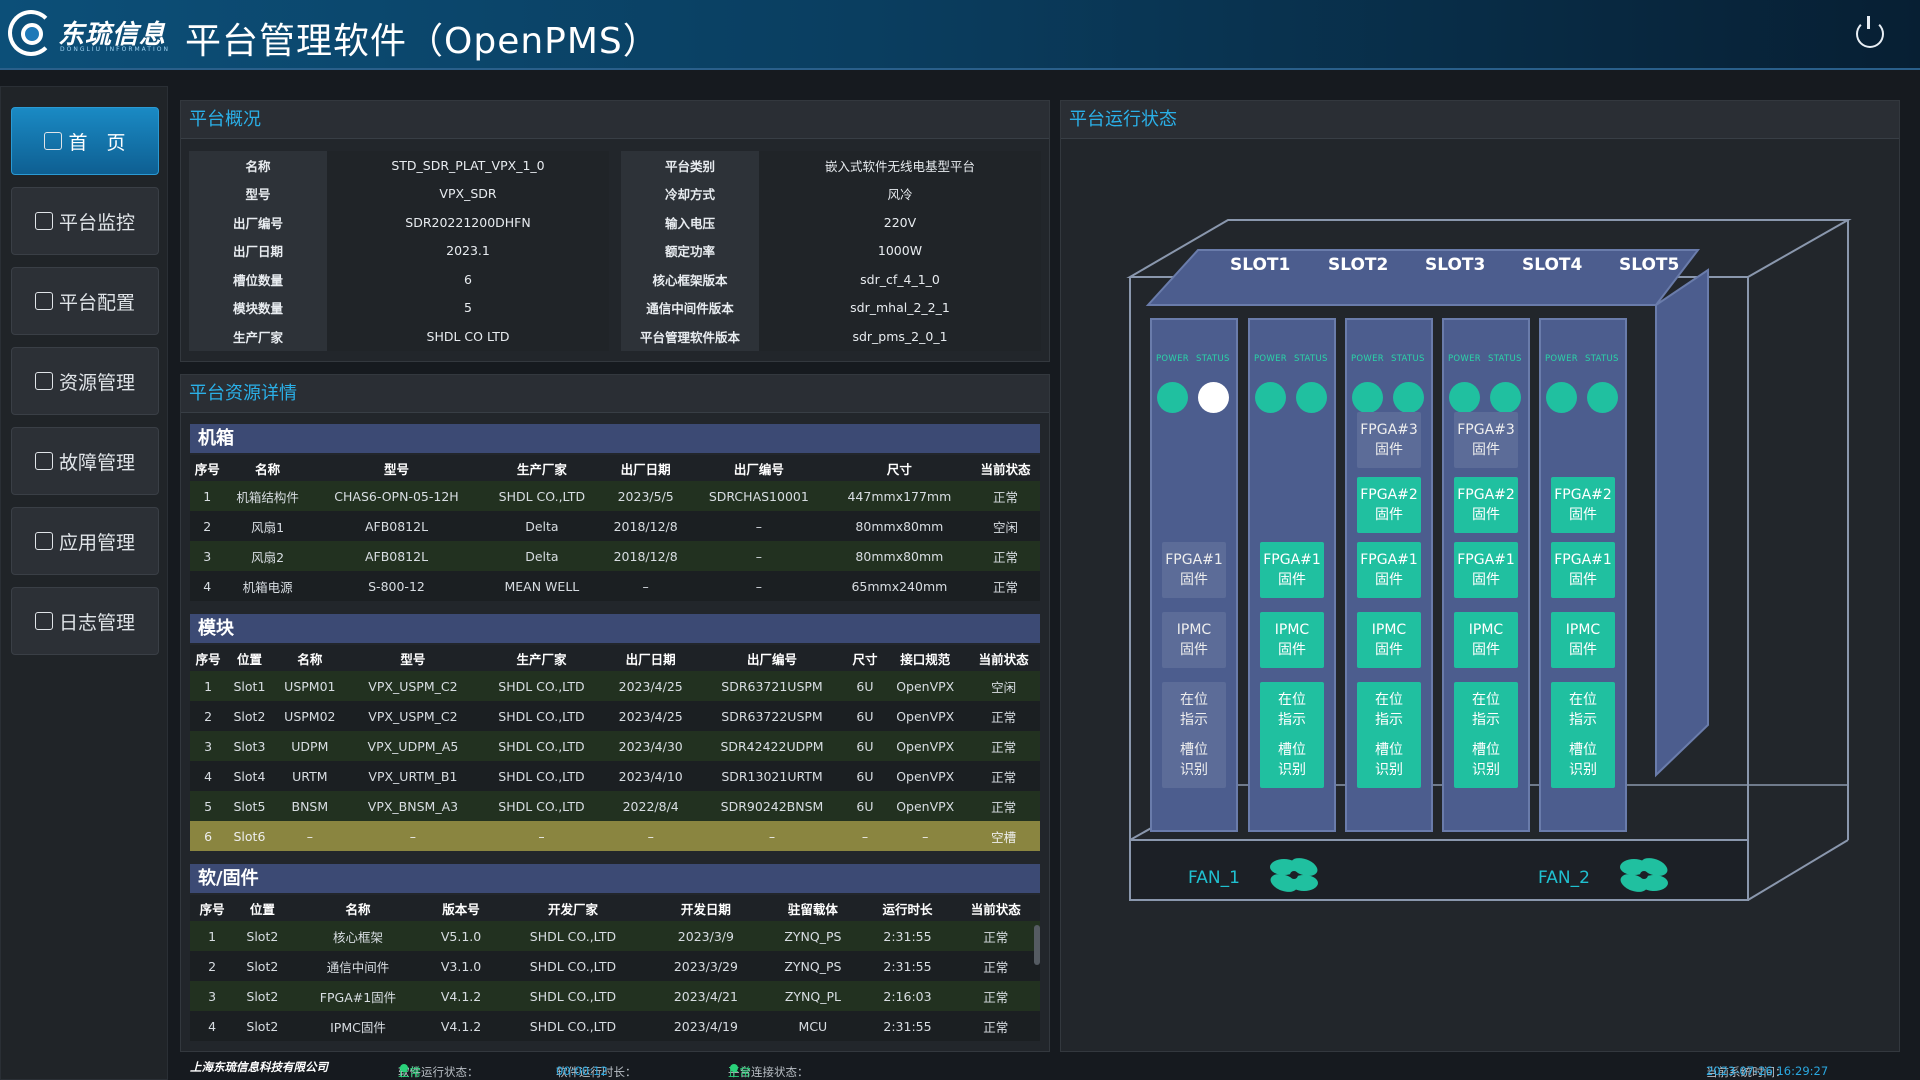 The height and width of the screenshot is (1080, 1920). I want to click on table-cell: 80mmx80mm, so click(899, 526).